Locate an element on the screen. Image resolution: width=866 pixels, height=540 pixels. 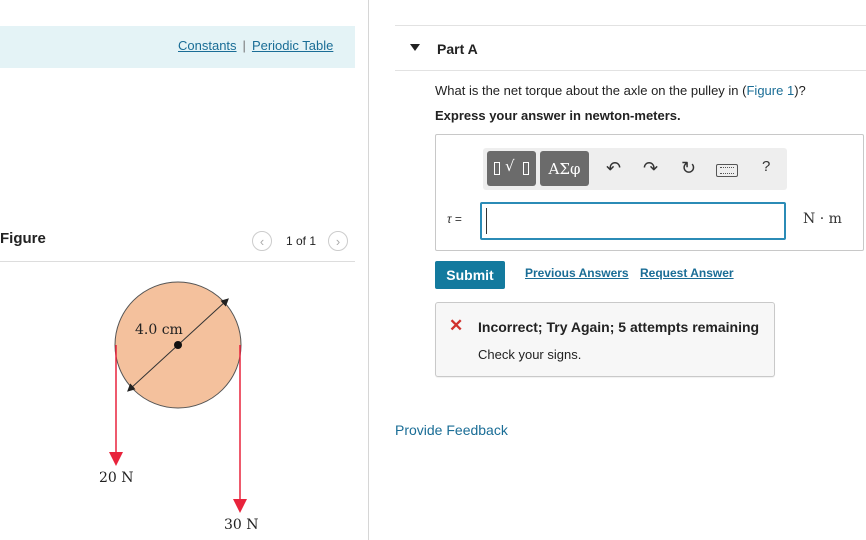
constants-link: Constants is located at coordinates (207, 45).